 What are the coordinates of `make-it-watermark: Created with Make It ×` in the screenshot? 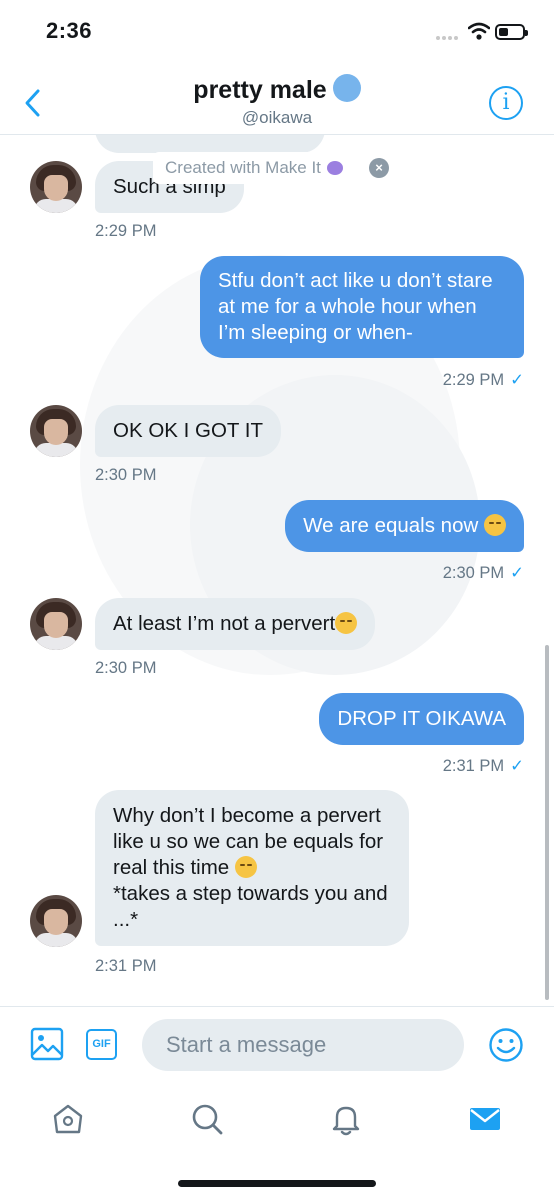 It's located at (272, 168).